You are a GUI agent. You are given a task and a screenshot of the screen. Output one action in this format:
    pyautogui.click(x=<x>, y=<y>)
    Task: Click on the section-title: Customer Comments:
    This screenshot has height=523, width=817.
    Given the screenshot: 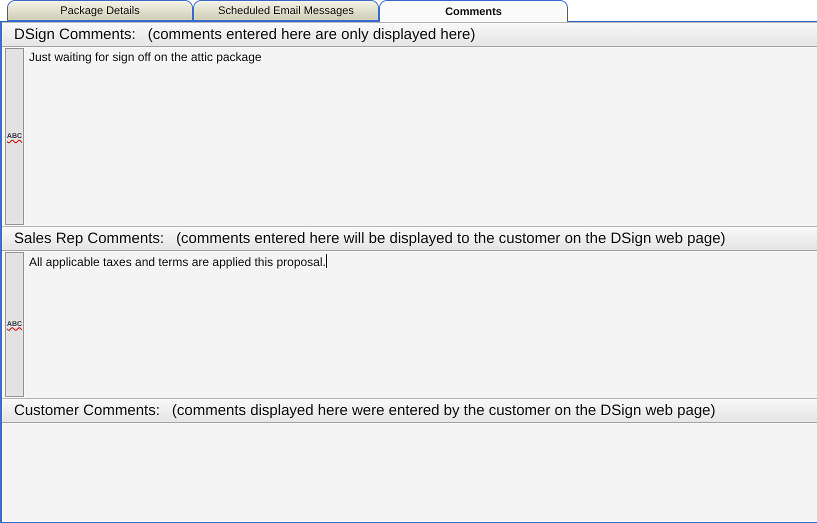 What is the action you would take?
    pyautogui.click(x=87, y=410)
    